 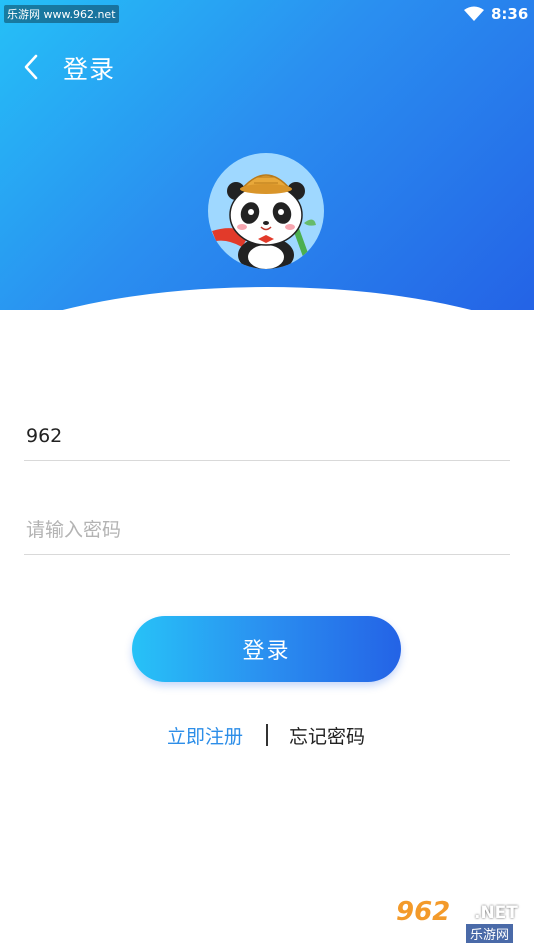 I want to click on status-bar: 乐游网 www.962.net 8:36, so click(x=267, y=14).